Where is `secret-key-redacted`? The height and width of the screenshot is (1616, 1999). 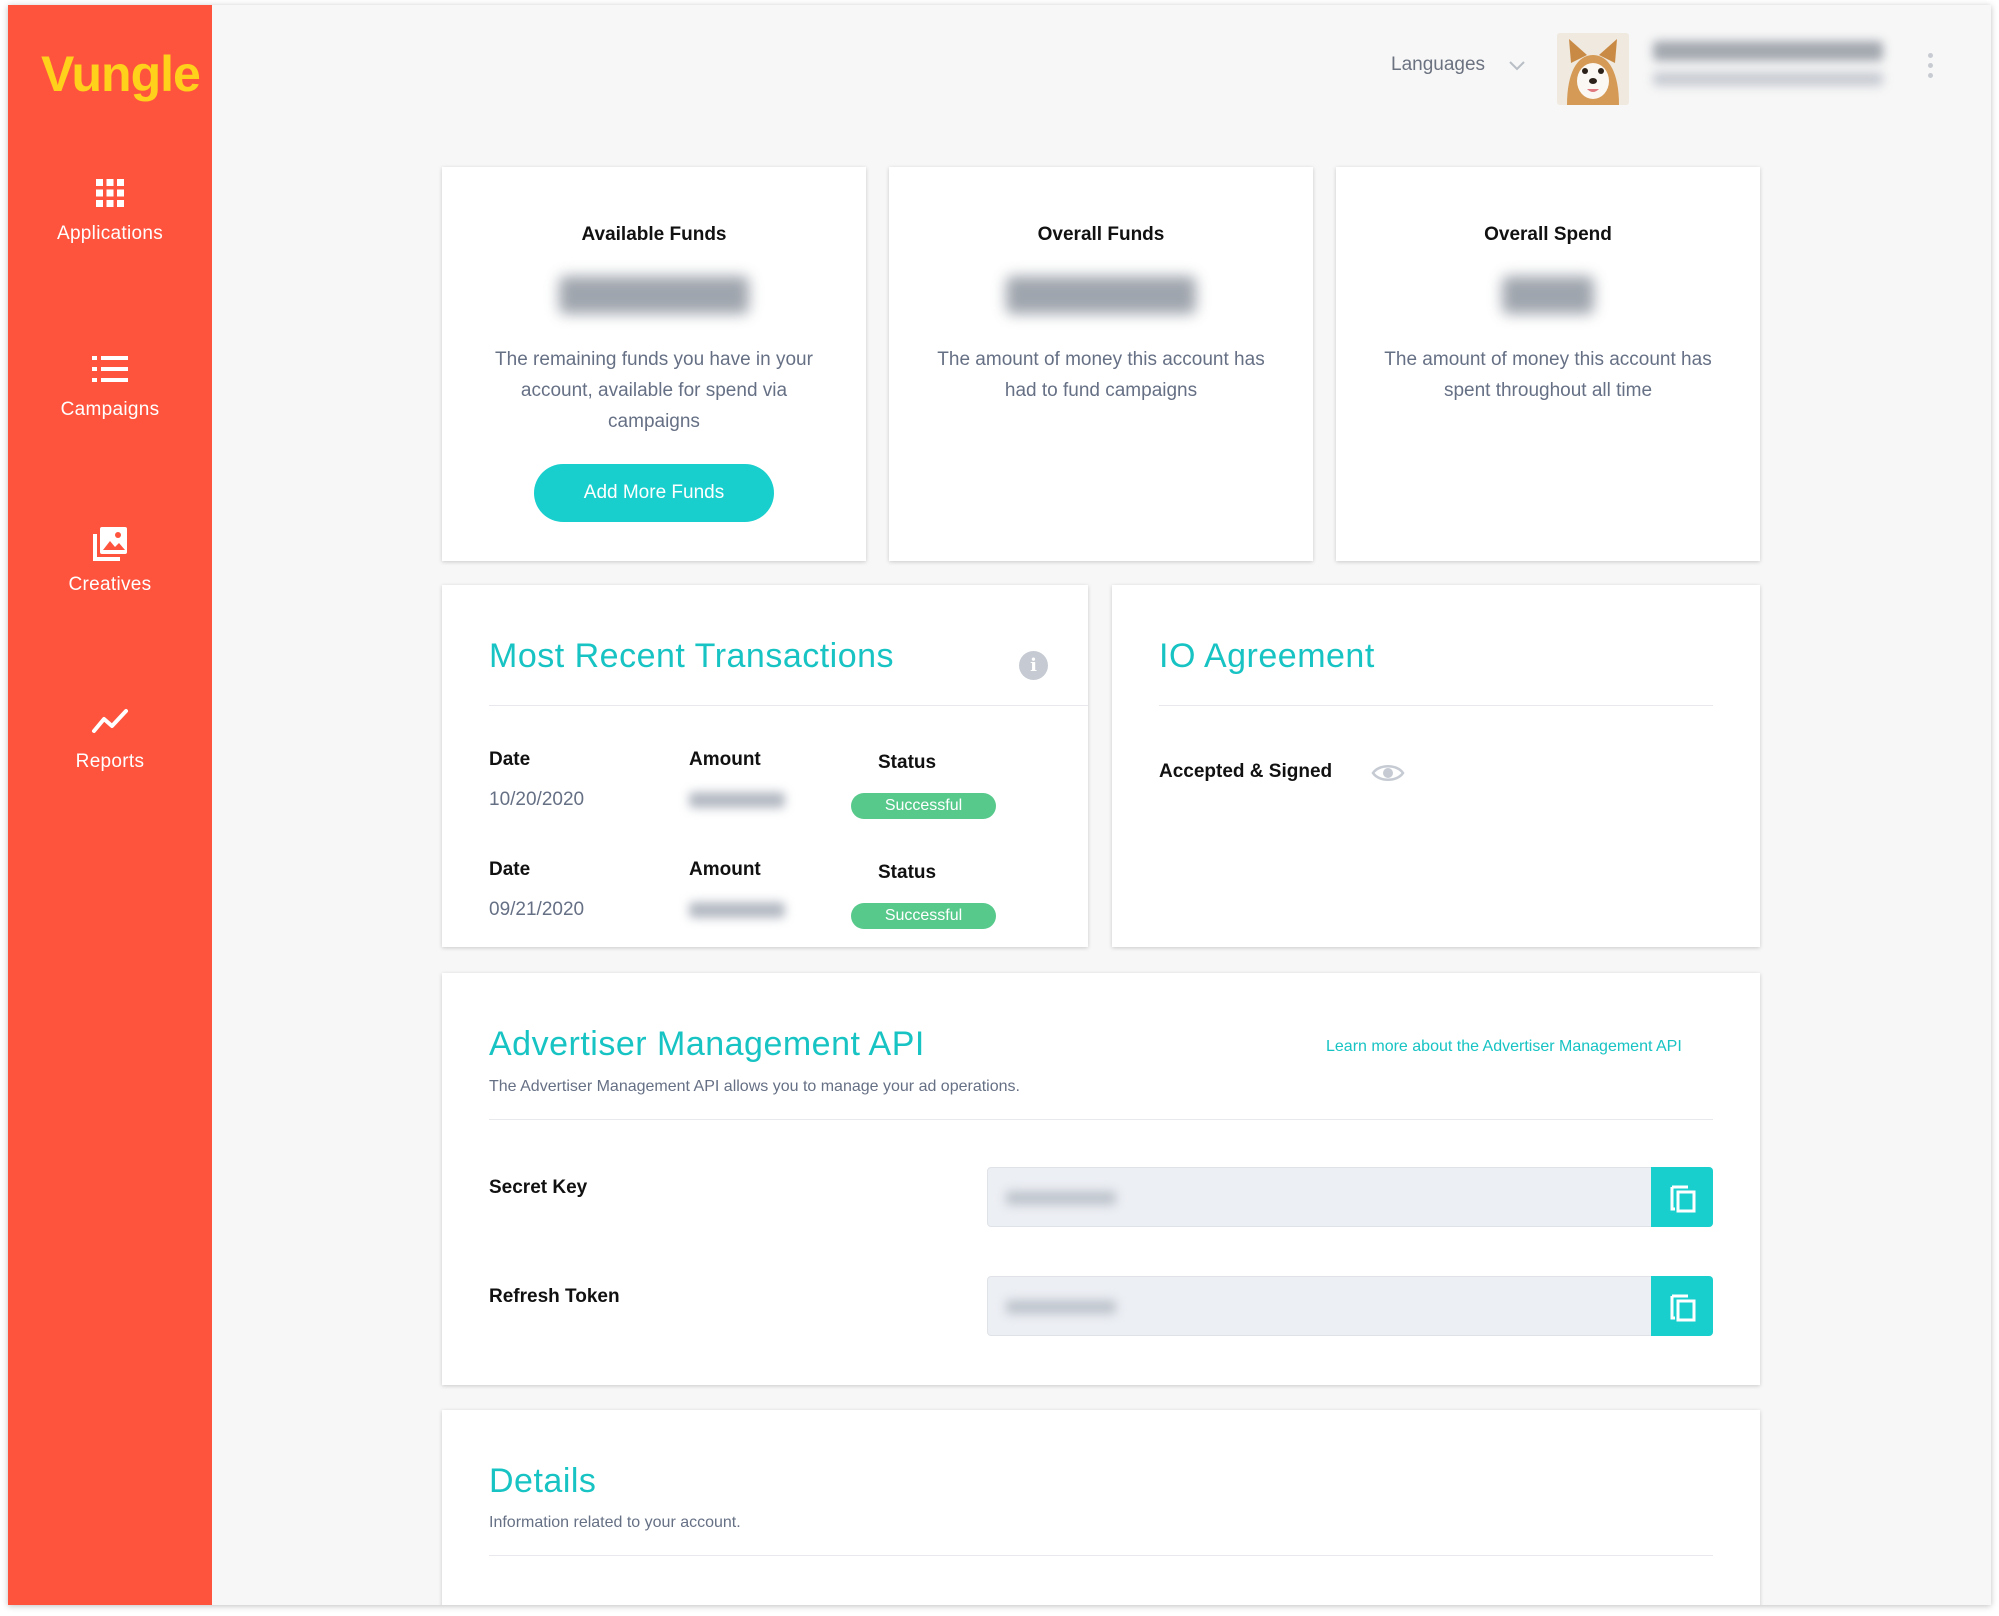
secret-key-redacted is located at coordinates (1061, 1198).